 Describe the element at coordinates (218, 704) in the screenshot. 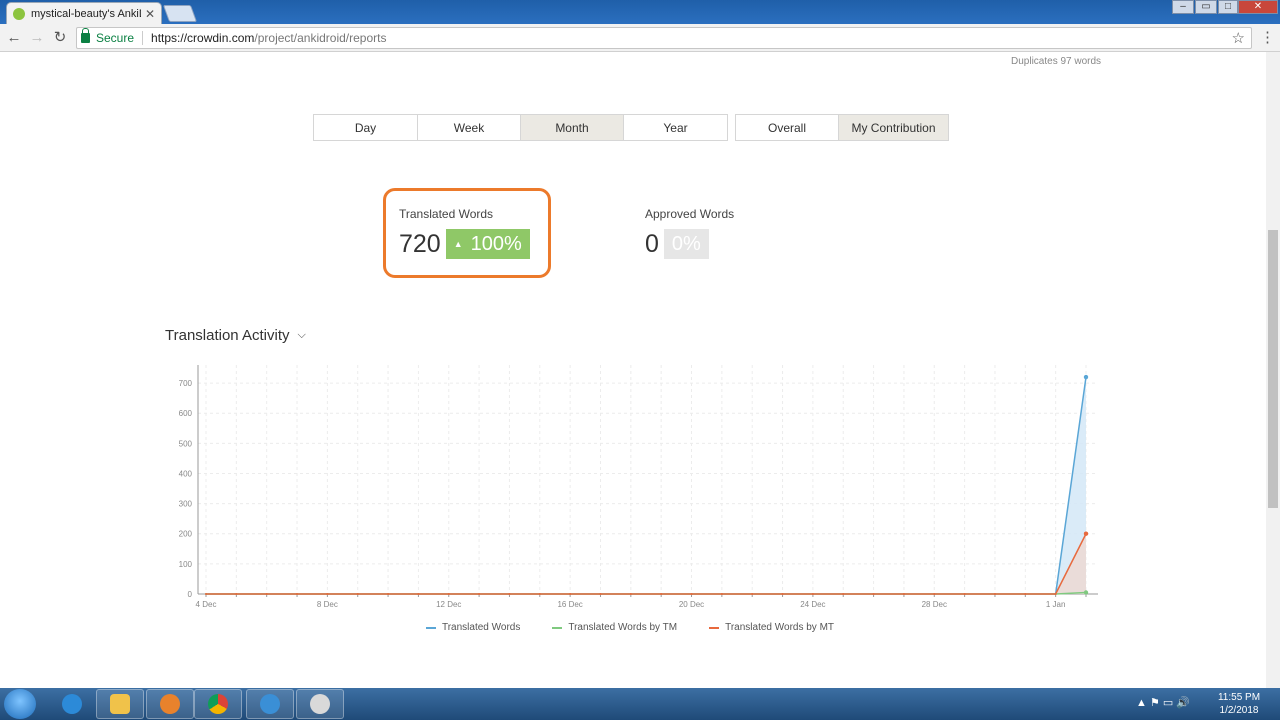

I see `chrome-icon` at that location.